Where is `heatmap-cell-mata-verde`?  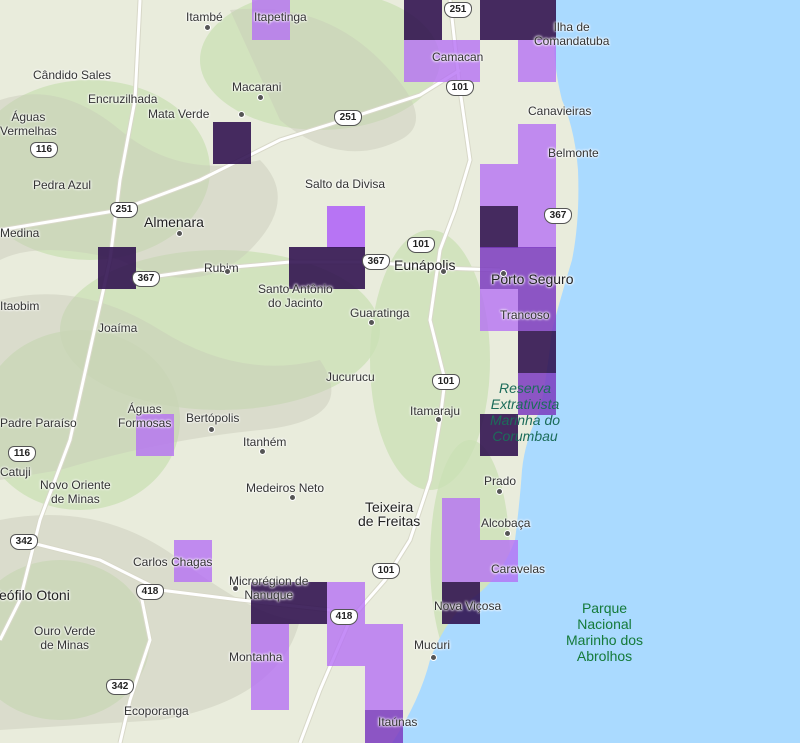
heatmap-cell-mata-verde is located at coordinates (232, 143).